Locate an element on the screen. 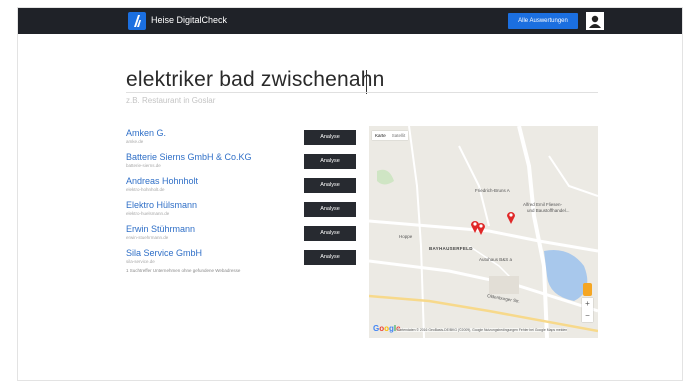 The height and width of the screenshot is (382, 690). map-label-friedrich: Friedrich-Bruns A is located at coordinates (492, 190).